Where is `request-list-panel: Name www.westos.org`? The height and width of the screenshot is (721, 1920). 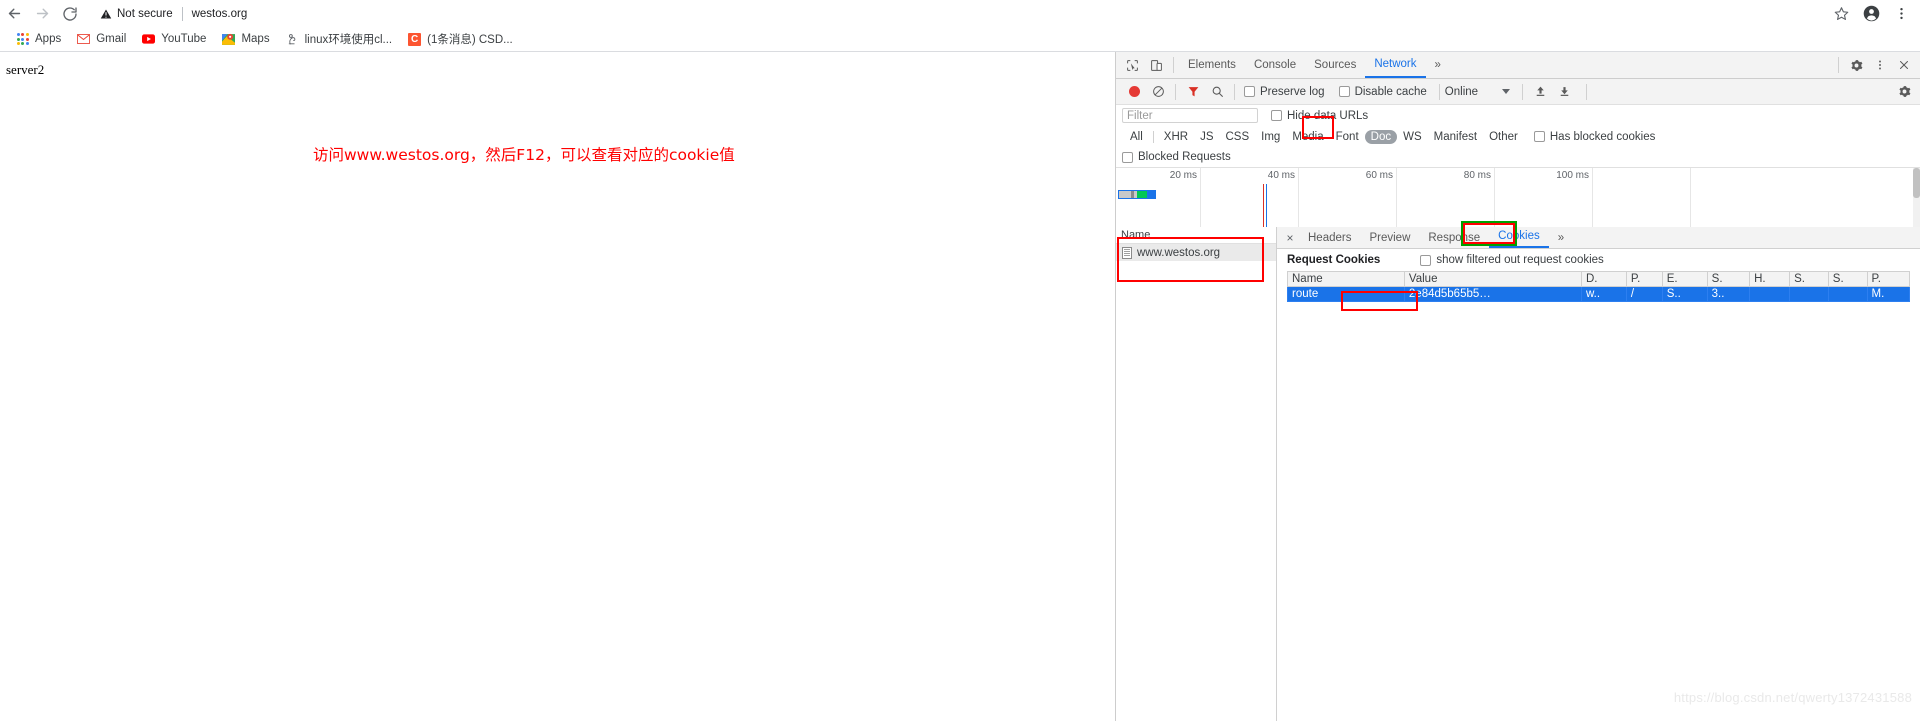 request-list-panel: Name www.westos.org is located at coordinates (1196, 474).